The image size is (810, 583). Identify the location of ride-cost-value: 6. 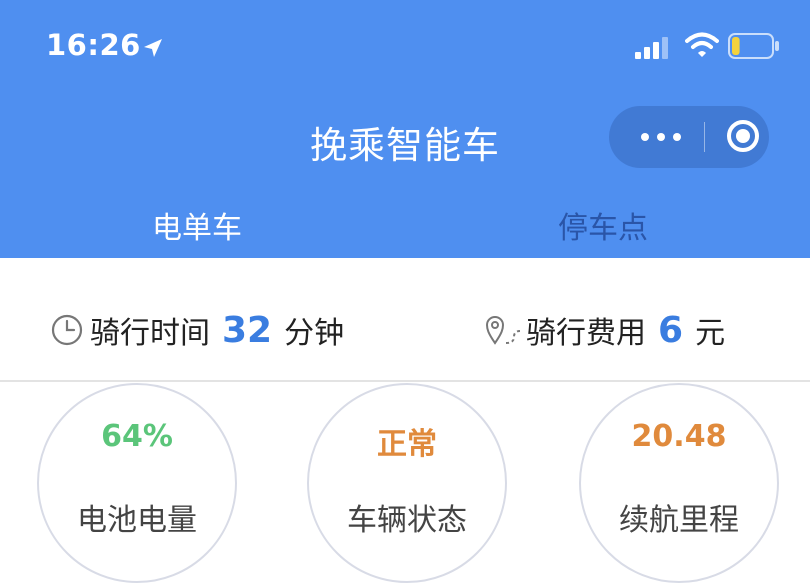
(671, 330).